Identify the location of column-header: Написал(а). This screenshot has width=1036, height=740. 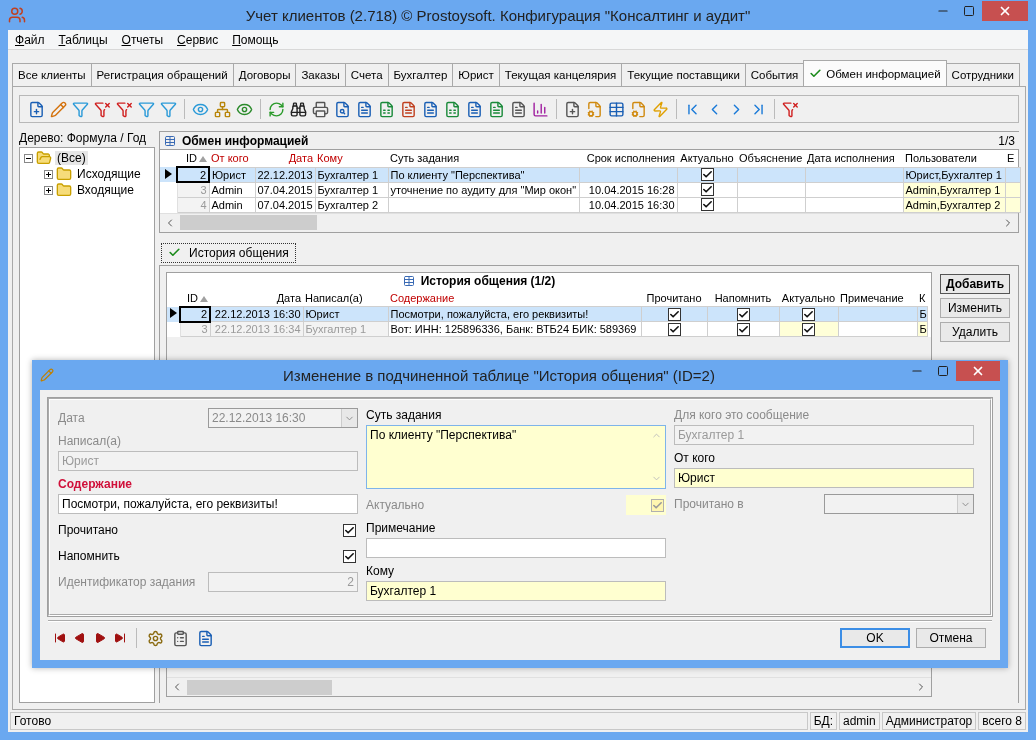
(345, 298).